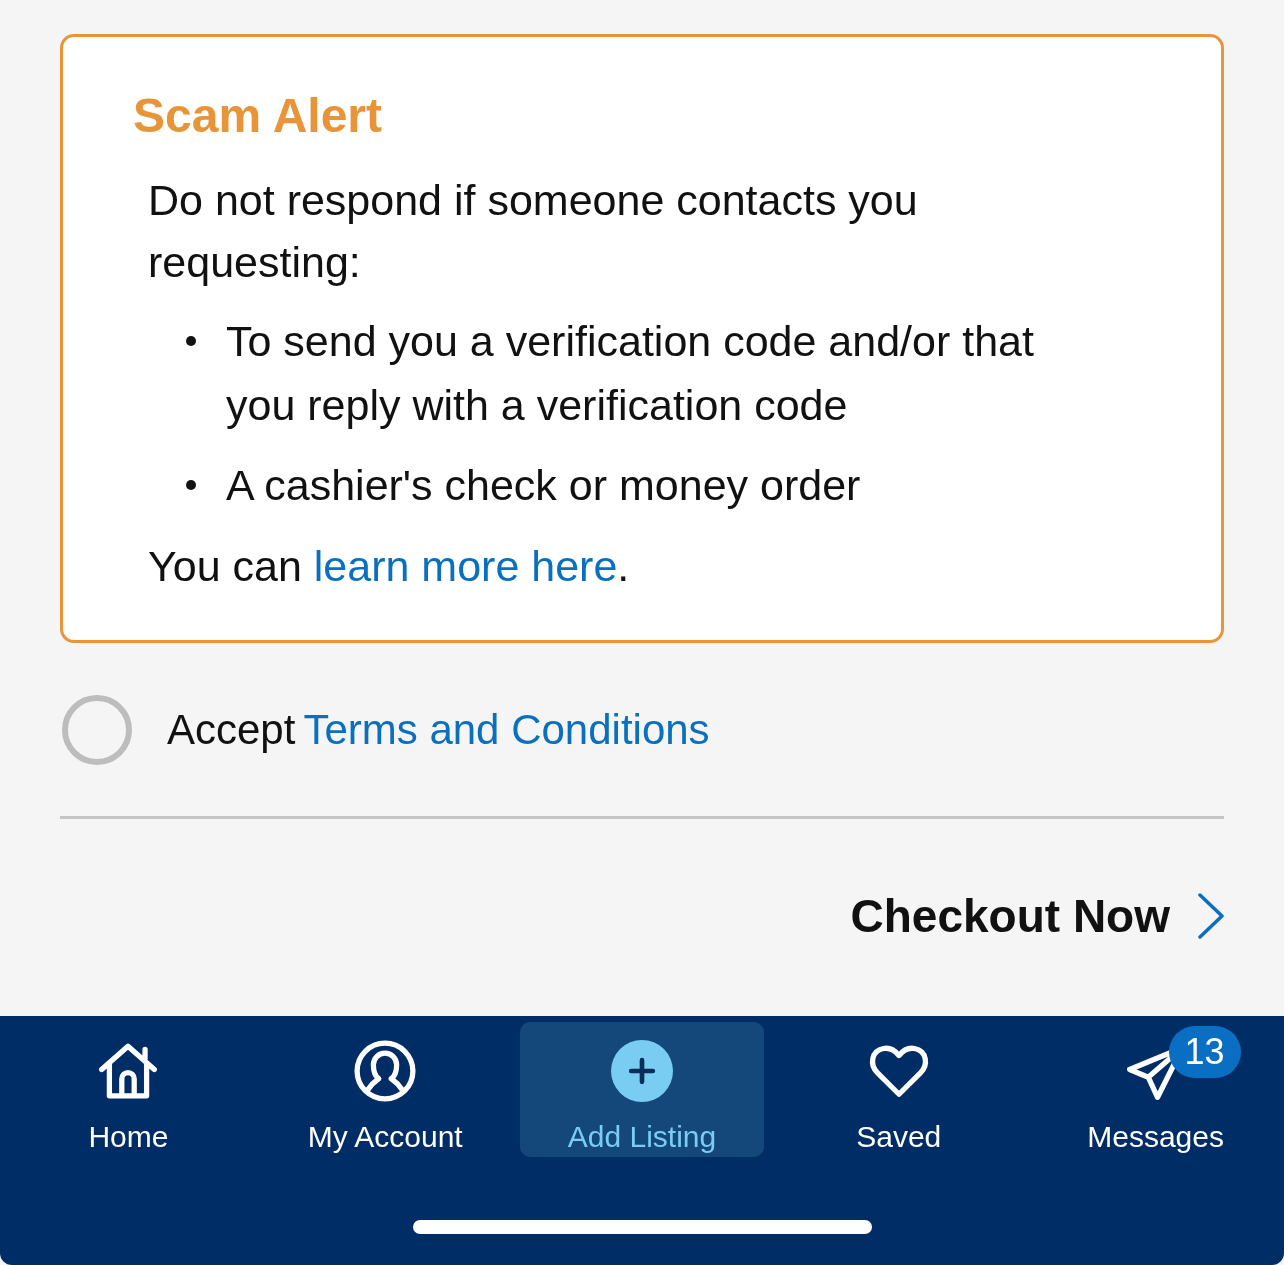  I want to click on terms-link: Terms and Conditions, so click(506, 730).